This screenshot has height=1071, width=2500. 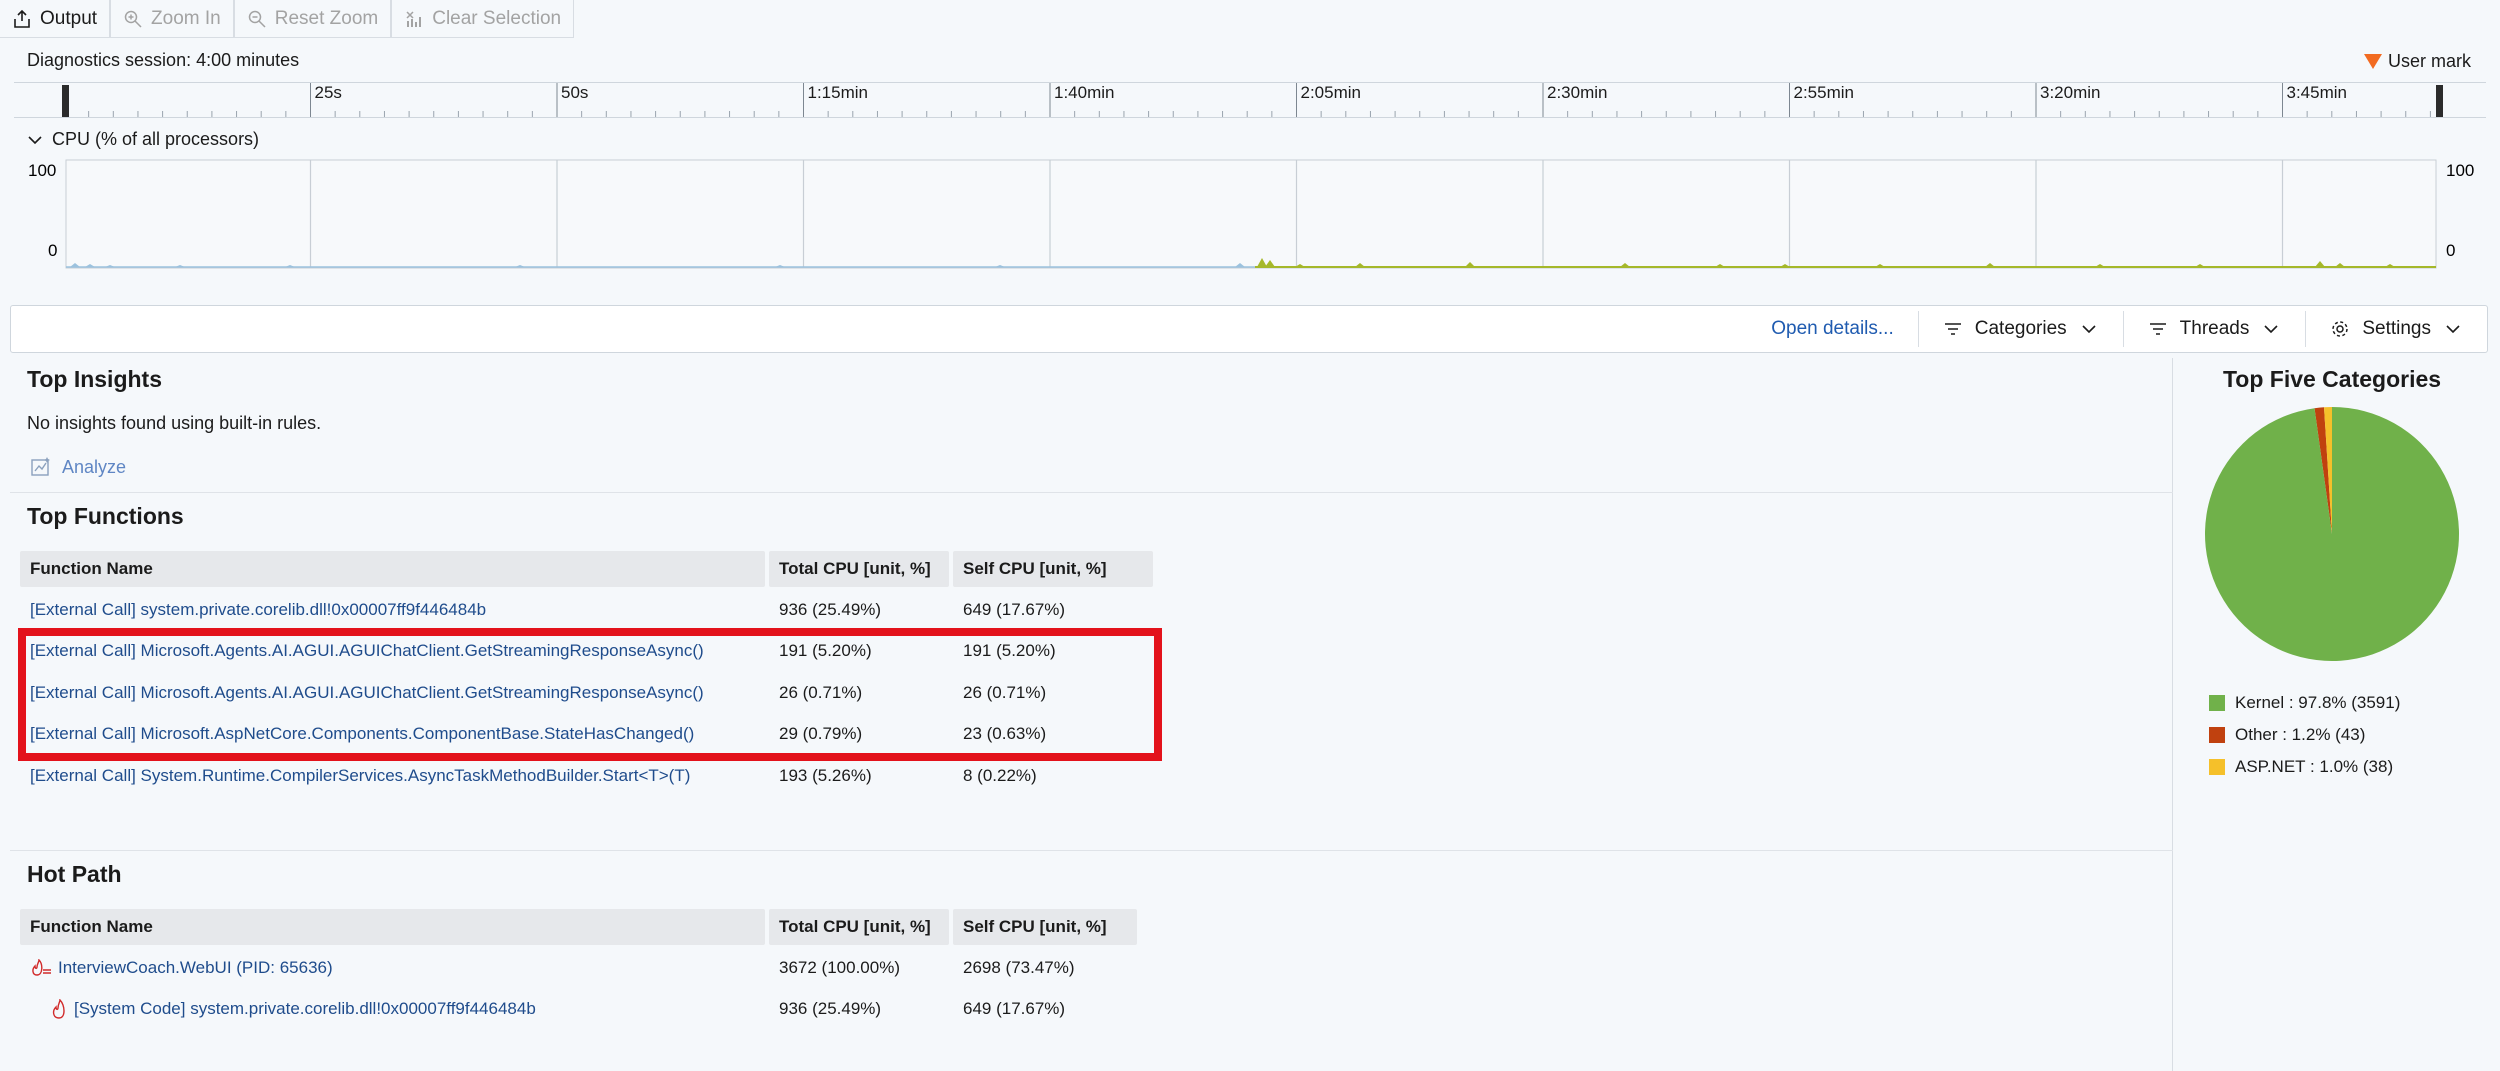 I want to click on ruler-tick-label: 3:20min, so click(x=2070, y=92).